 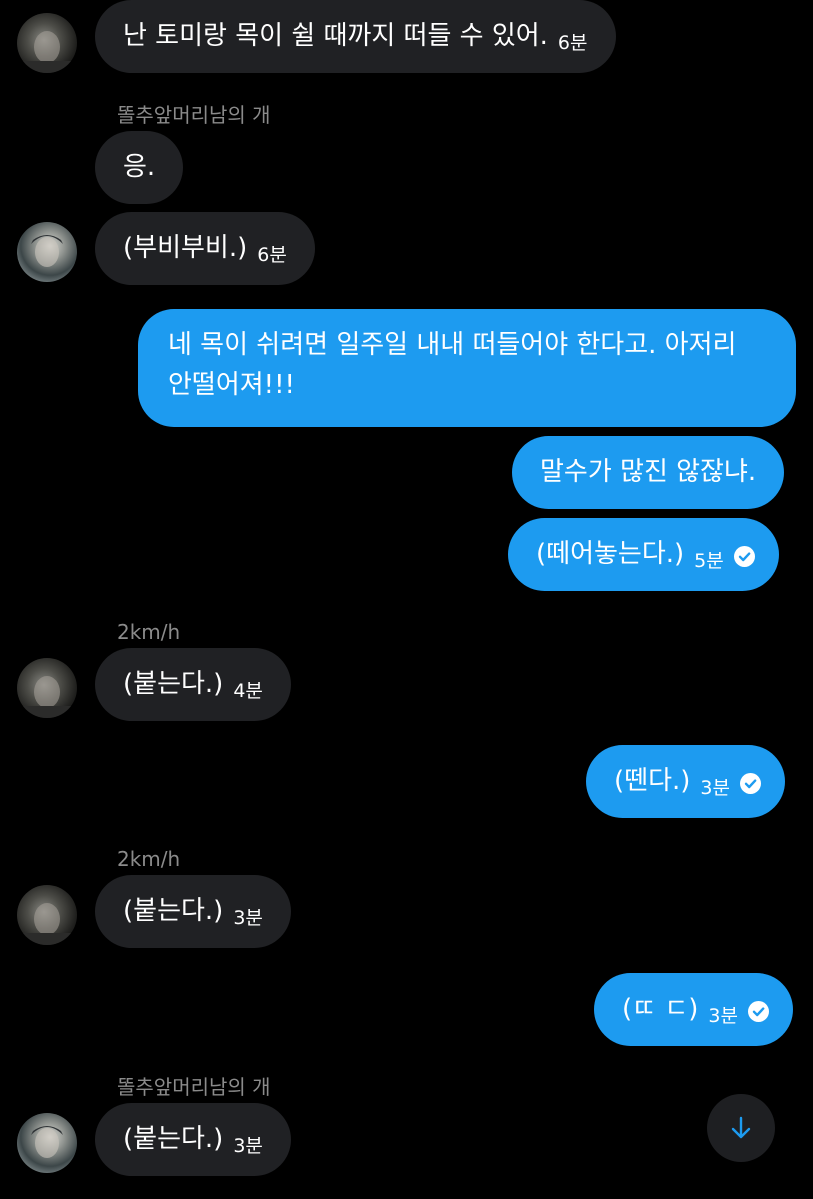 What do you see at coordinates (452, 345) in the screenshot?
I see `message-text-line: 네 목이 쉬려면 일주일 내내 떠들어야 한다고. 아저리` at bounding box center [452, 345].